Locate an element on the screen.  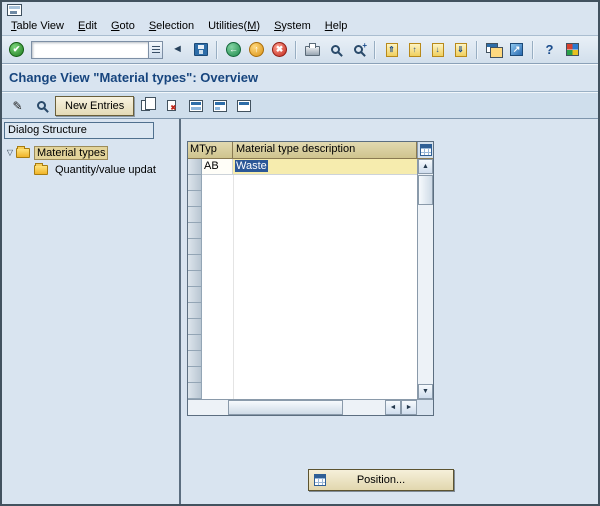
delete-button: ✖ is located at coordinates (171, 105).